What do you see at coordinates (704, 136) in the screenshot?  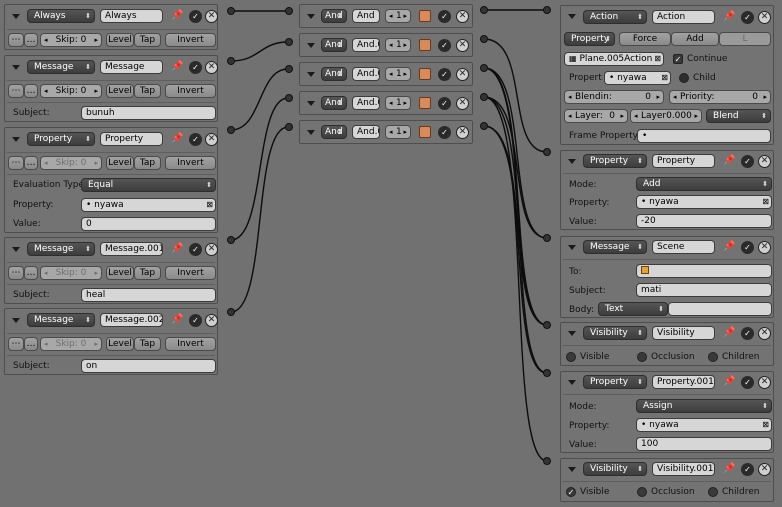 I see `frame-property-field: •` at bounding box center [704, 136].